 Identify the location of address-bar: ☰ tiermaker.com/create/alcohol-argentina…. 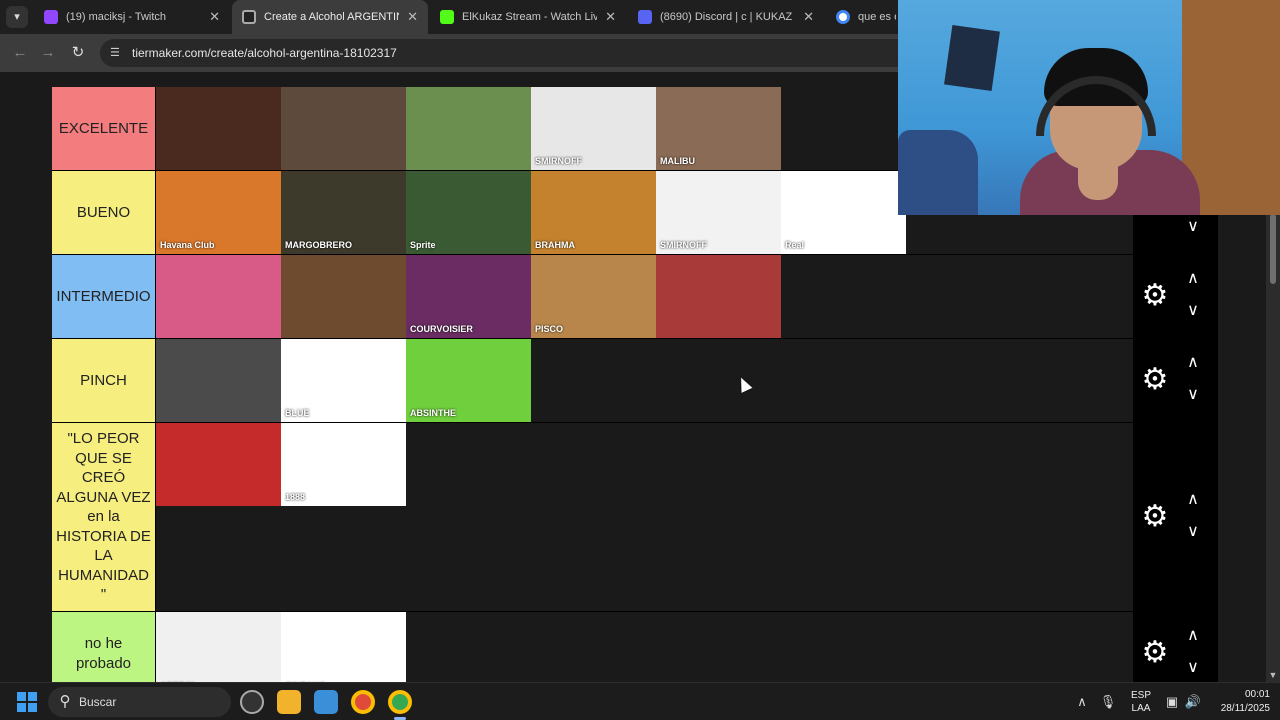
(510, 53).